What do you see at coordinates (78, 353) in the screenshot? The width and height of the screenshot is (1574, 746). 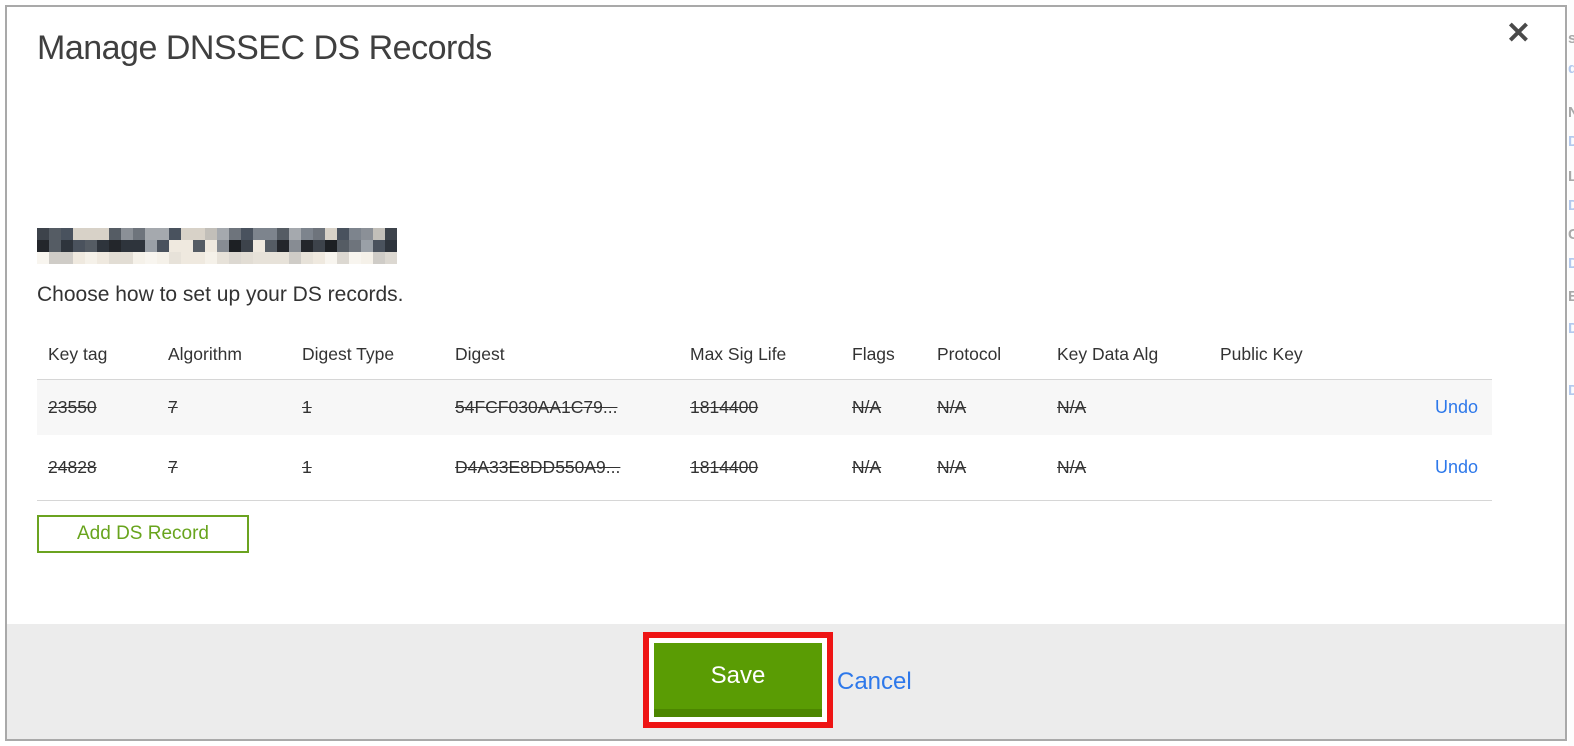 I see `col-header-key-tag: Key tag` at bounding box center [78, 353].